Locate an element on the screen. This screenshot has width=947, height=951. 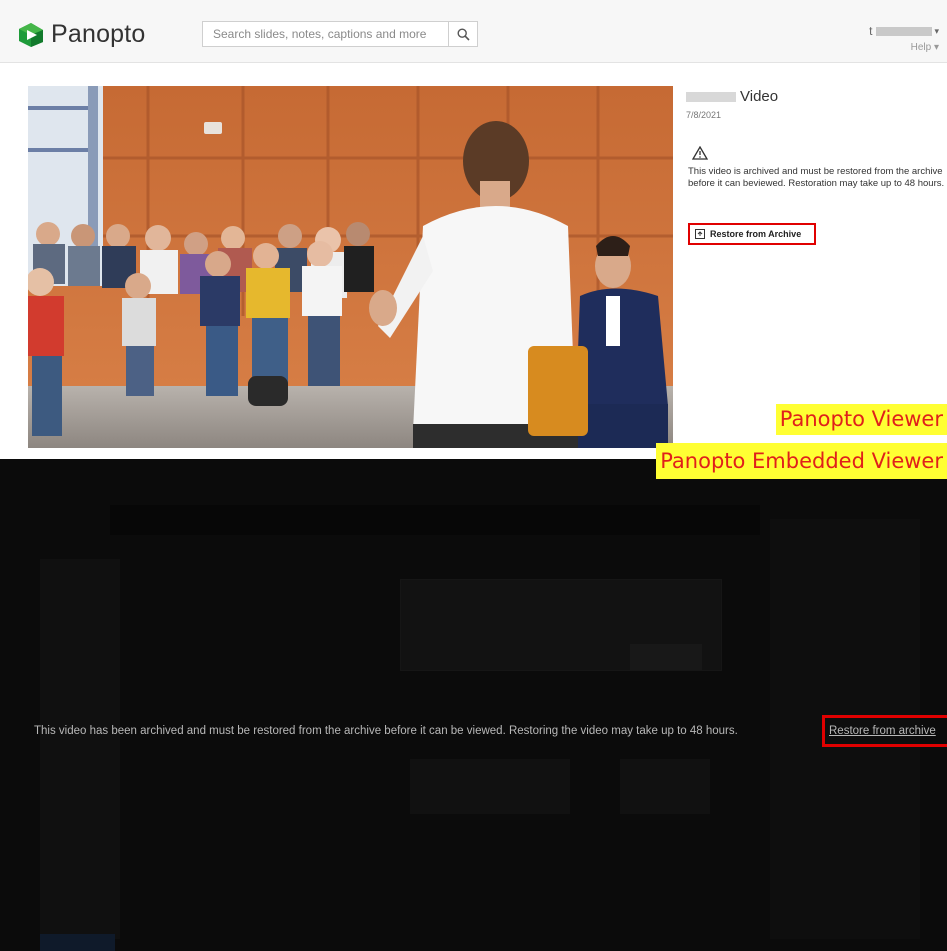
search-icon is located at coordinates (463, 34).